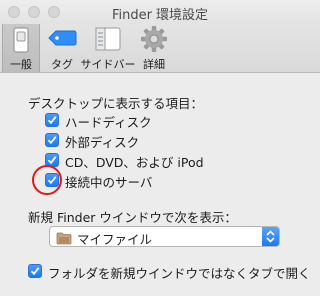 This screenshot has height=296, width=320. I want to click on tab-general: 一般, so click(21, 48).